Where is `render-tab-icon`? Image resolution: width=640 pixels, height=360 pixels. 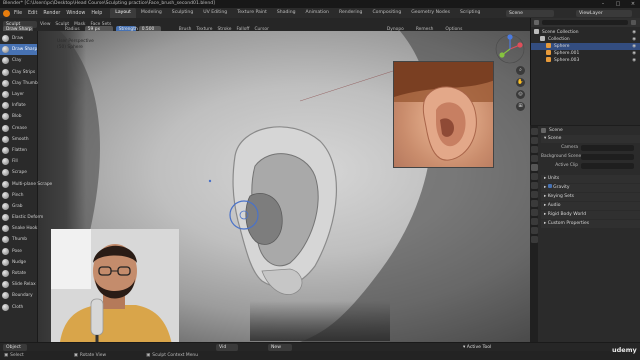 render-tab-icon is located at coordinates (534, 140).